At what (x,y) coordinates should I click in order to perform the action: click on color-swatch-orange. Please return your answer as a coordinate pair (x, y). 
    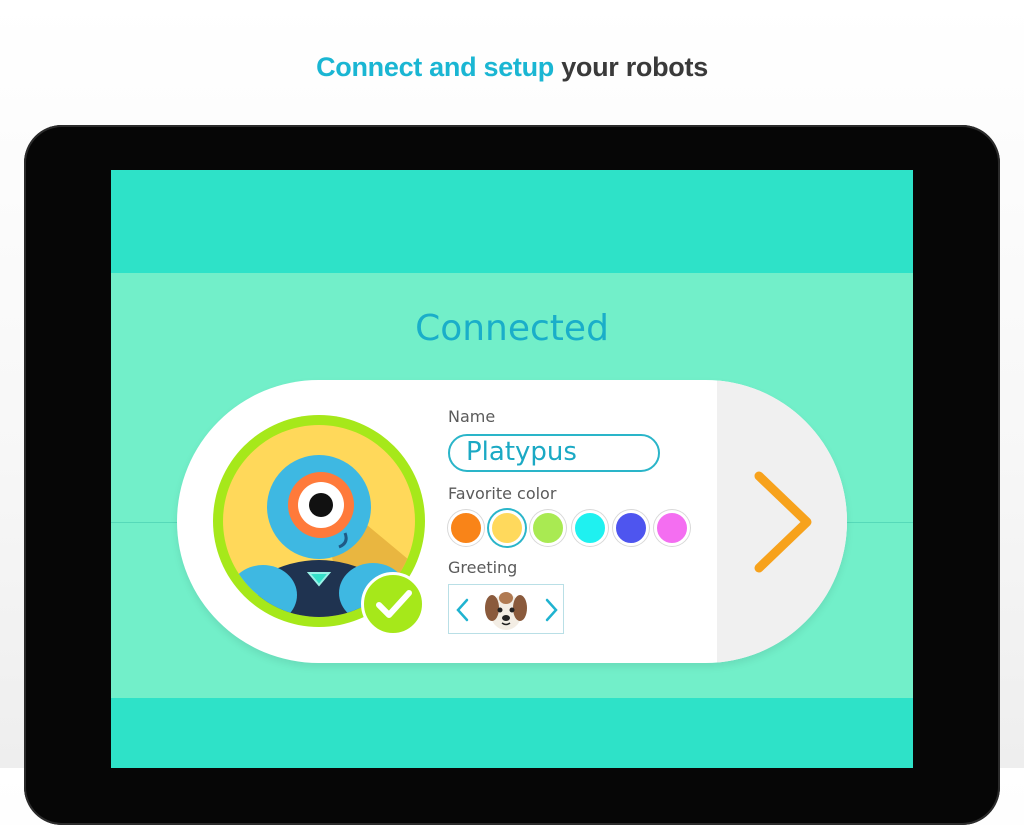
    Looking at the image, I should click on (466, 528).